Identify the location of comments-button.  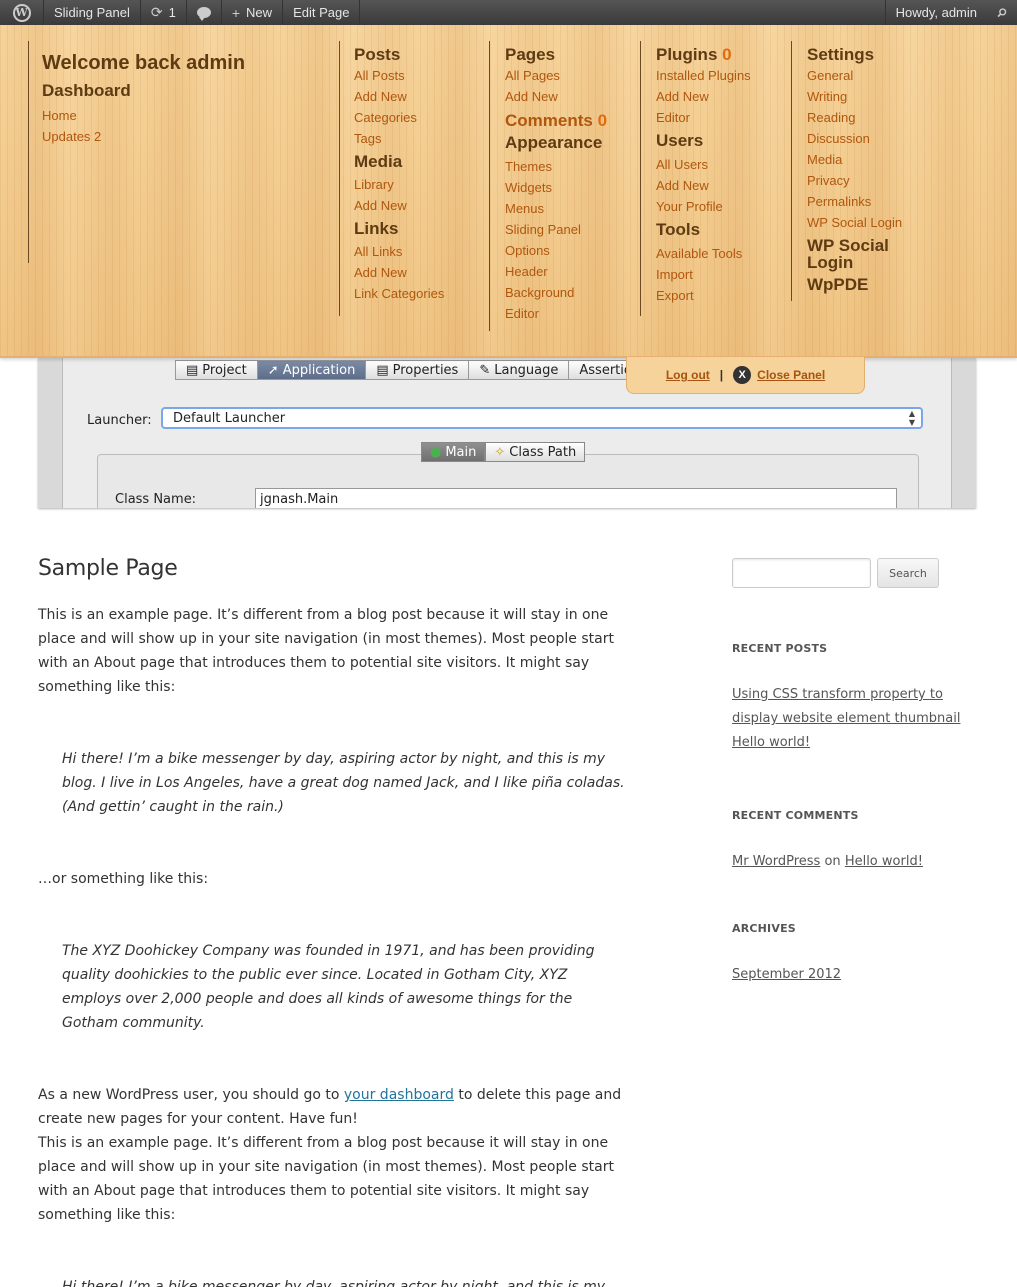
(204, 12).